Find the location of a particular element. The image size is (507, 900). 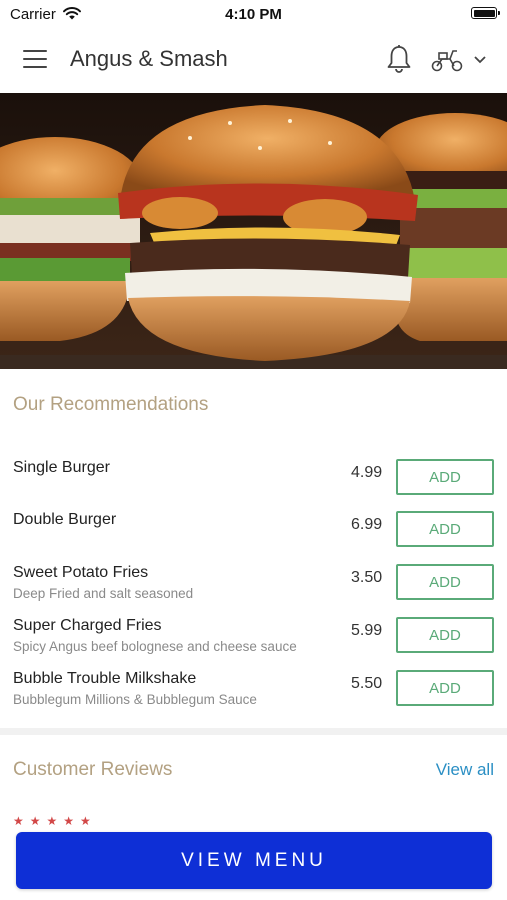

item-price: 5.99 is located at coordinates (367, 630).